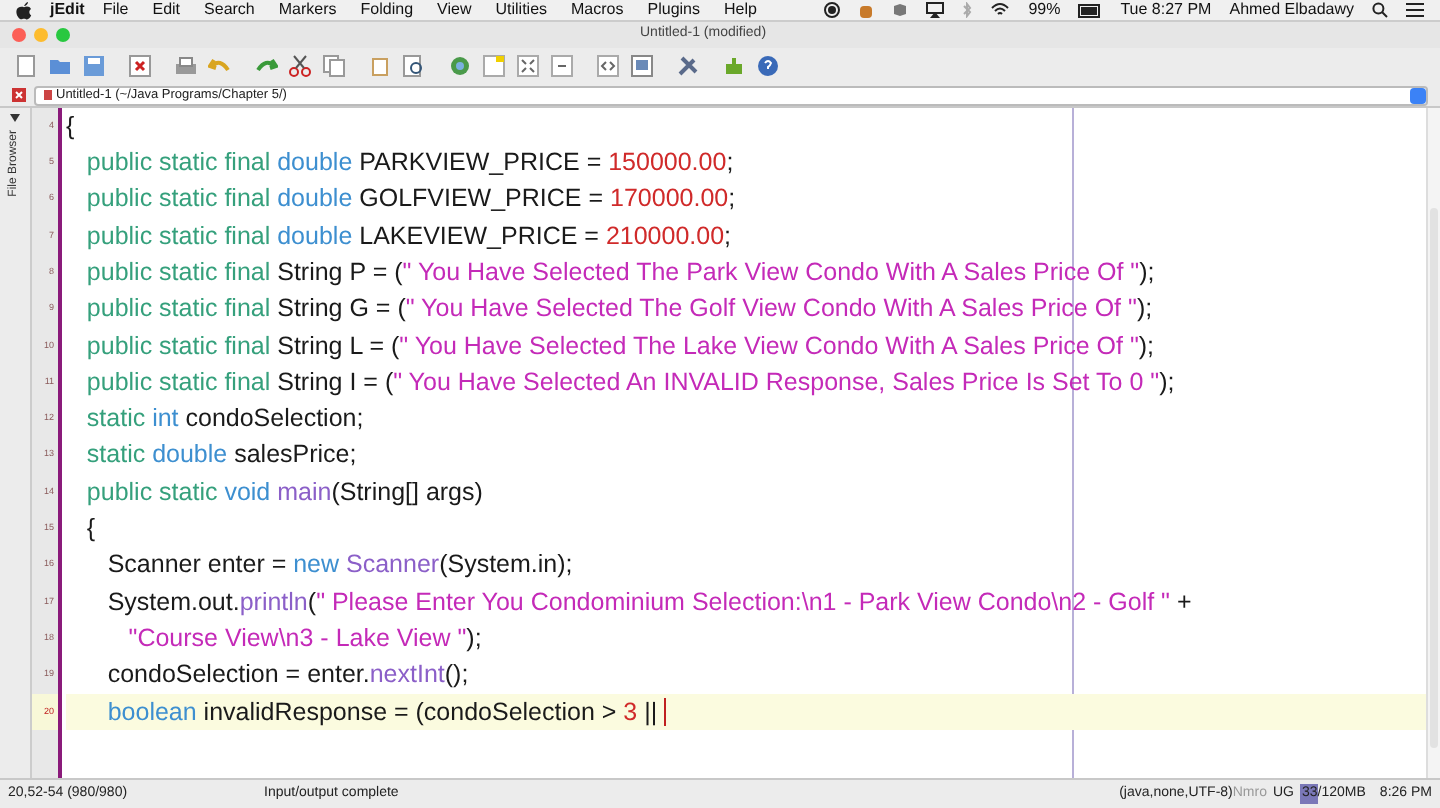 This screenshot has width=1440, height=808. I want to click on text-caret, so click(664, 711).